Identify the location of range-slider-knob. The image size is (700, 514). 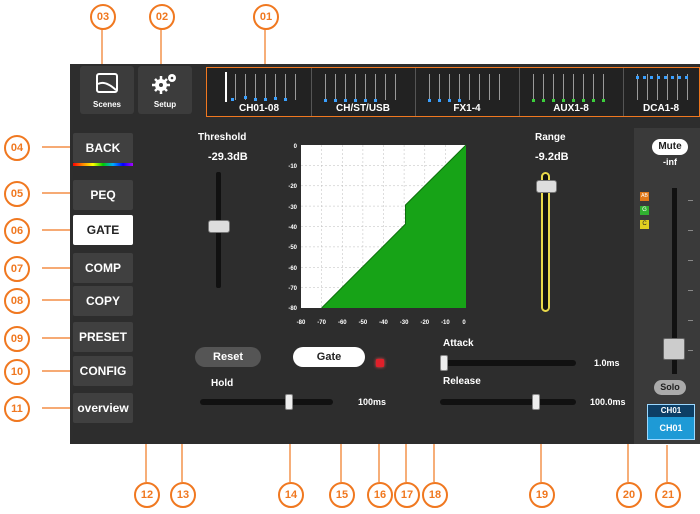
(546, 186).